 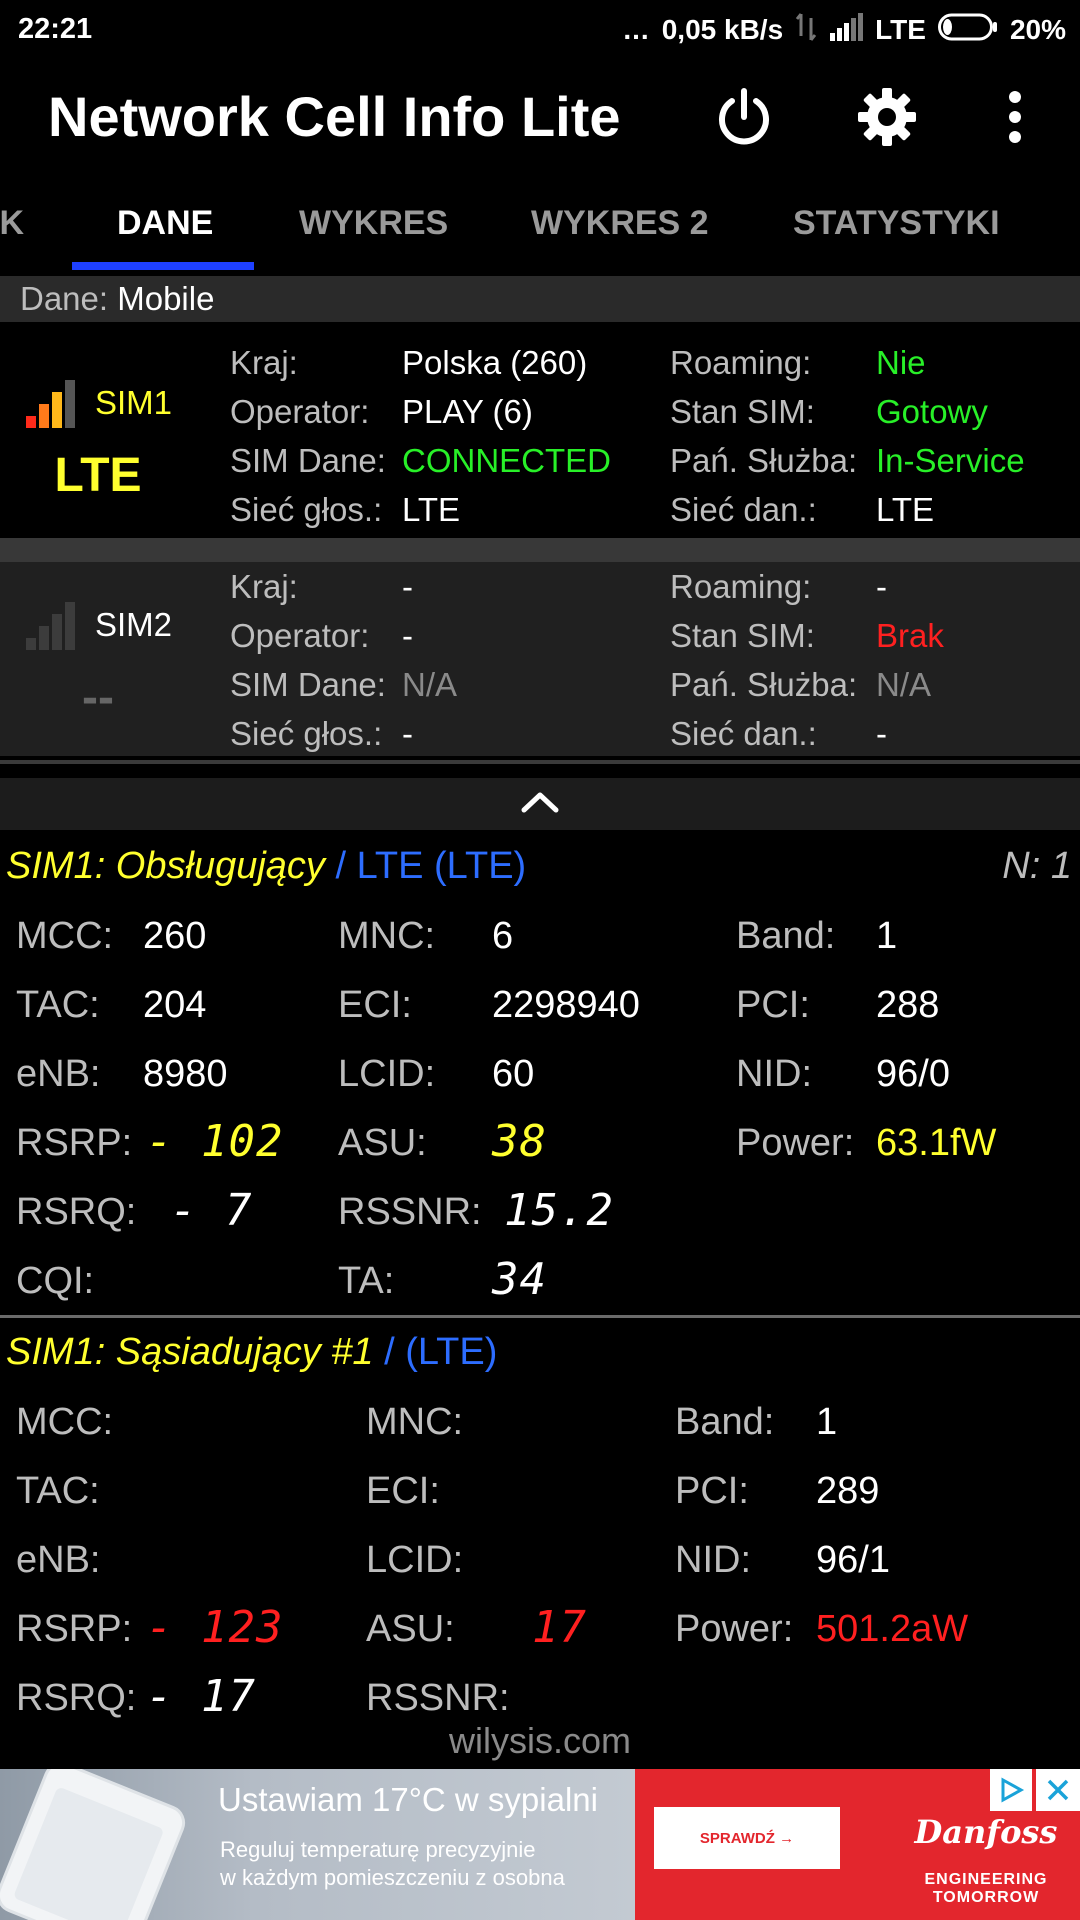 I want to click on tab-wykres-2: WYKRES 2, so click(x=620, y=223).